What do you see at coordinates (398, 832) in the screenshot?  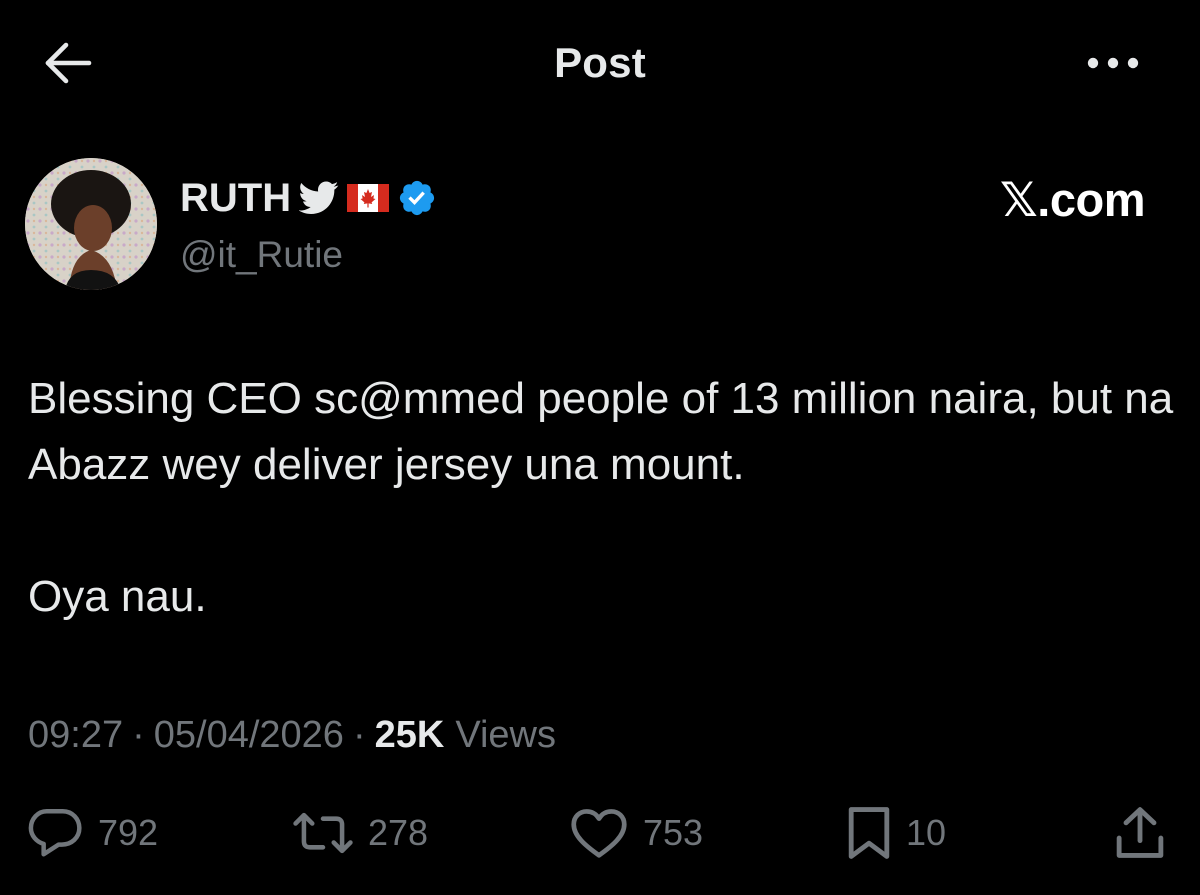 I see `repost-count: 278` at bounding box center [398, 832].